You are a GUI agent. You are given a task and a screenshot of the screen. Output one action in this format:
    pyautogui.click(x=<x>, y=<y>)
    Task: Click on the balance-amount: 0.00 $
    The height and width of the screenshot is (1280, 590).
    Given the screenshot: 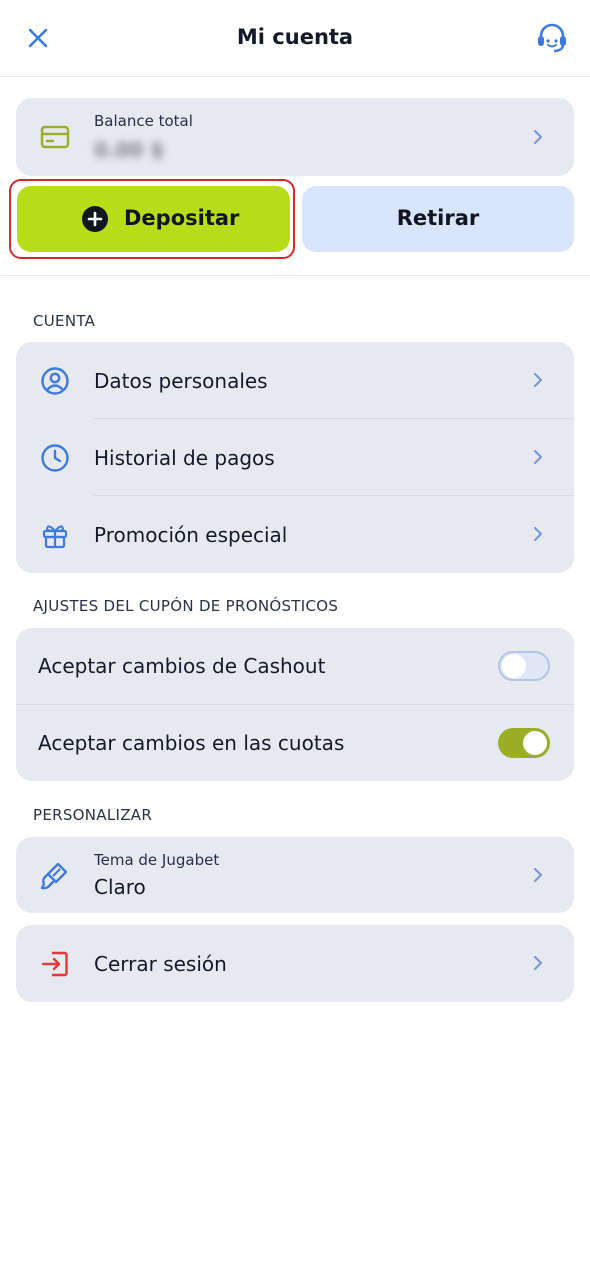 What is the action you would take?
    pyautogui.click(x=129, y=150)
    